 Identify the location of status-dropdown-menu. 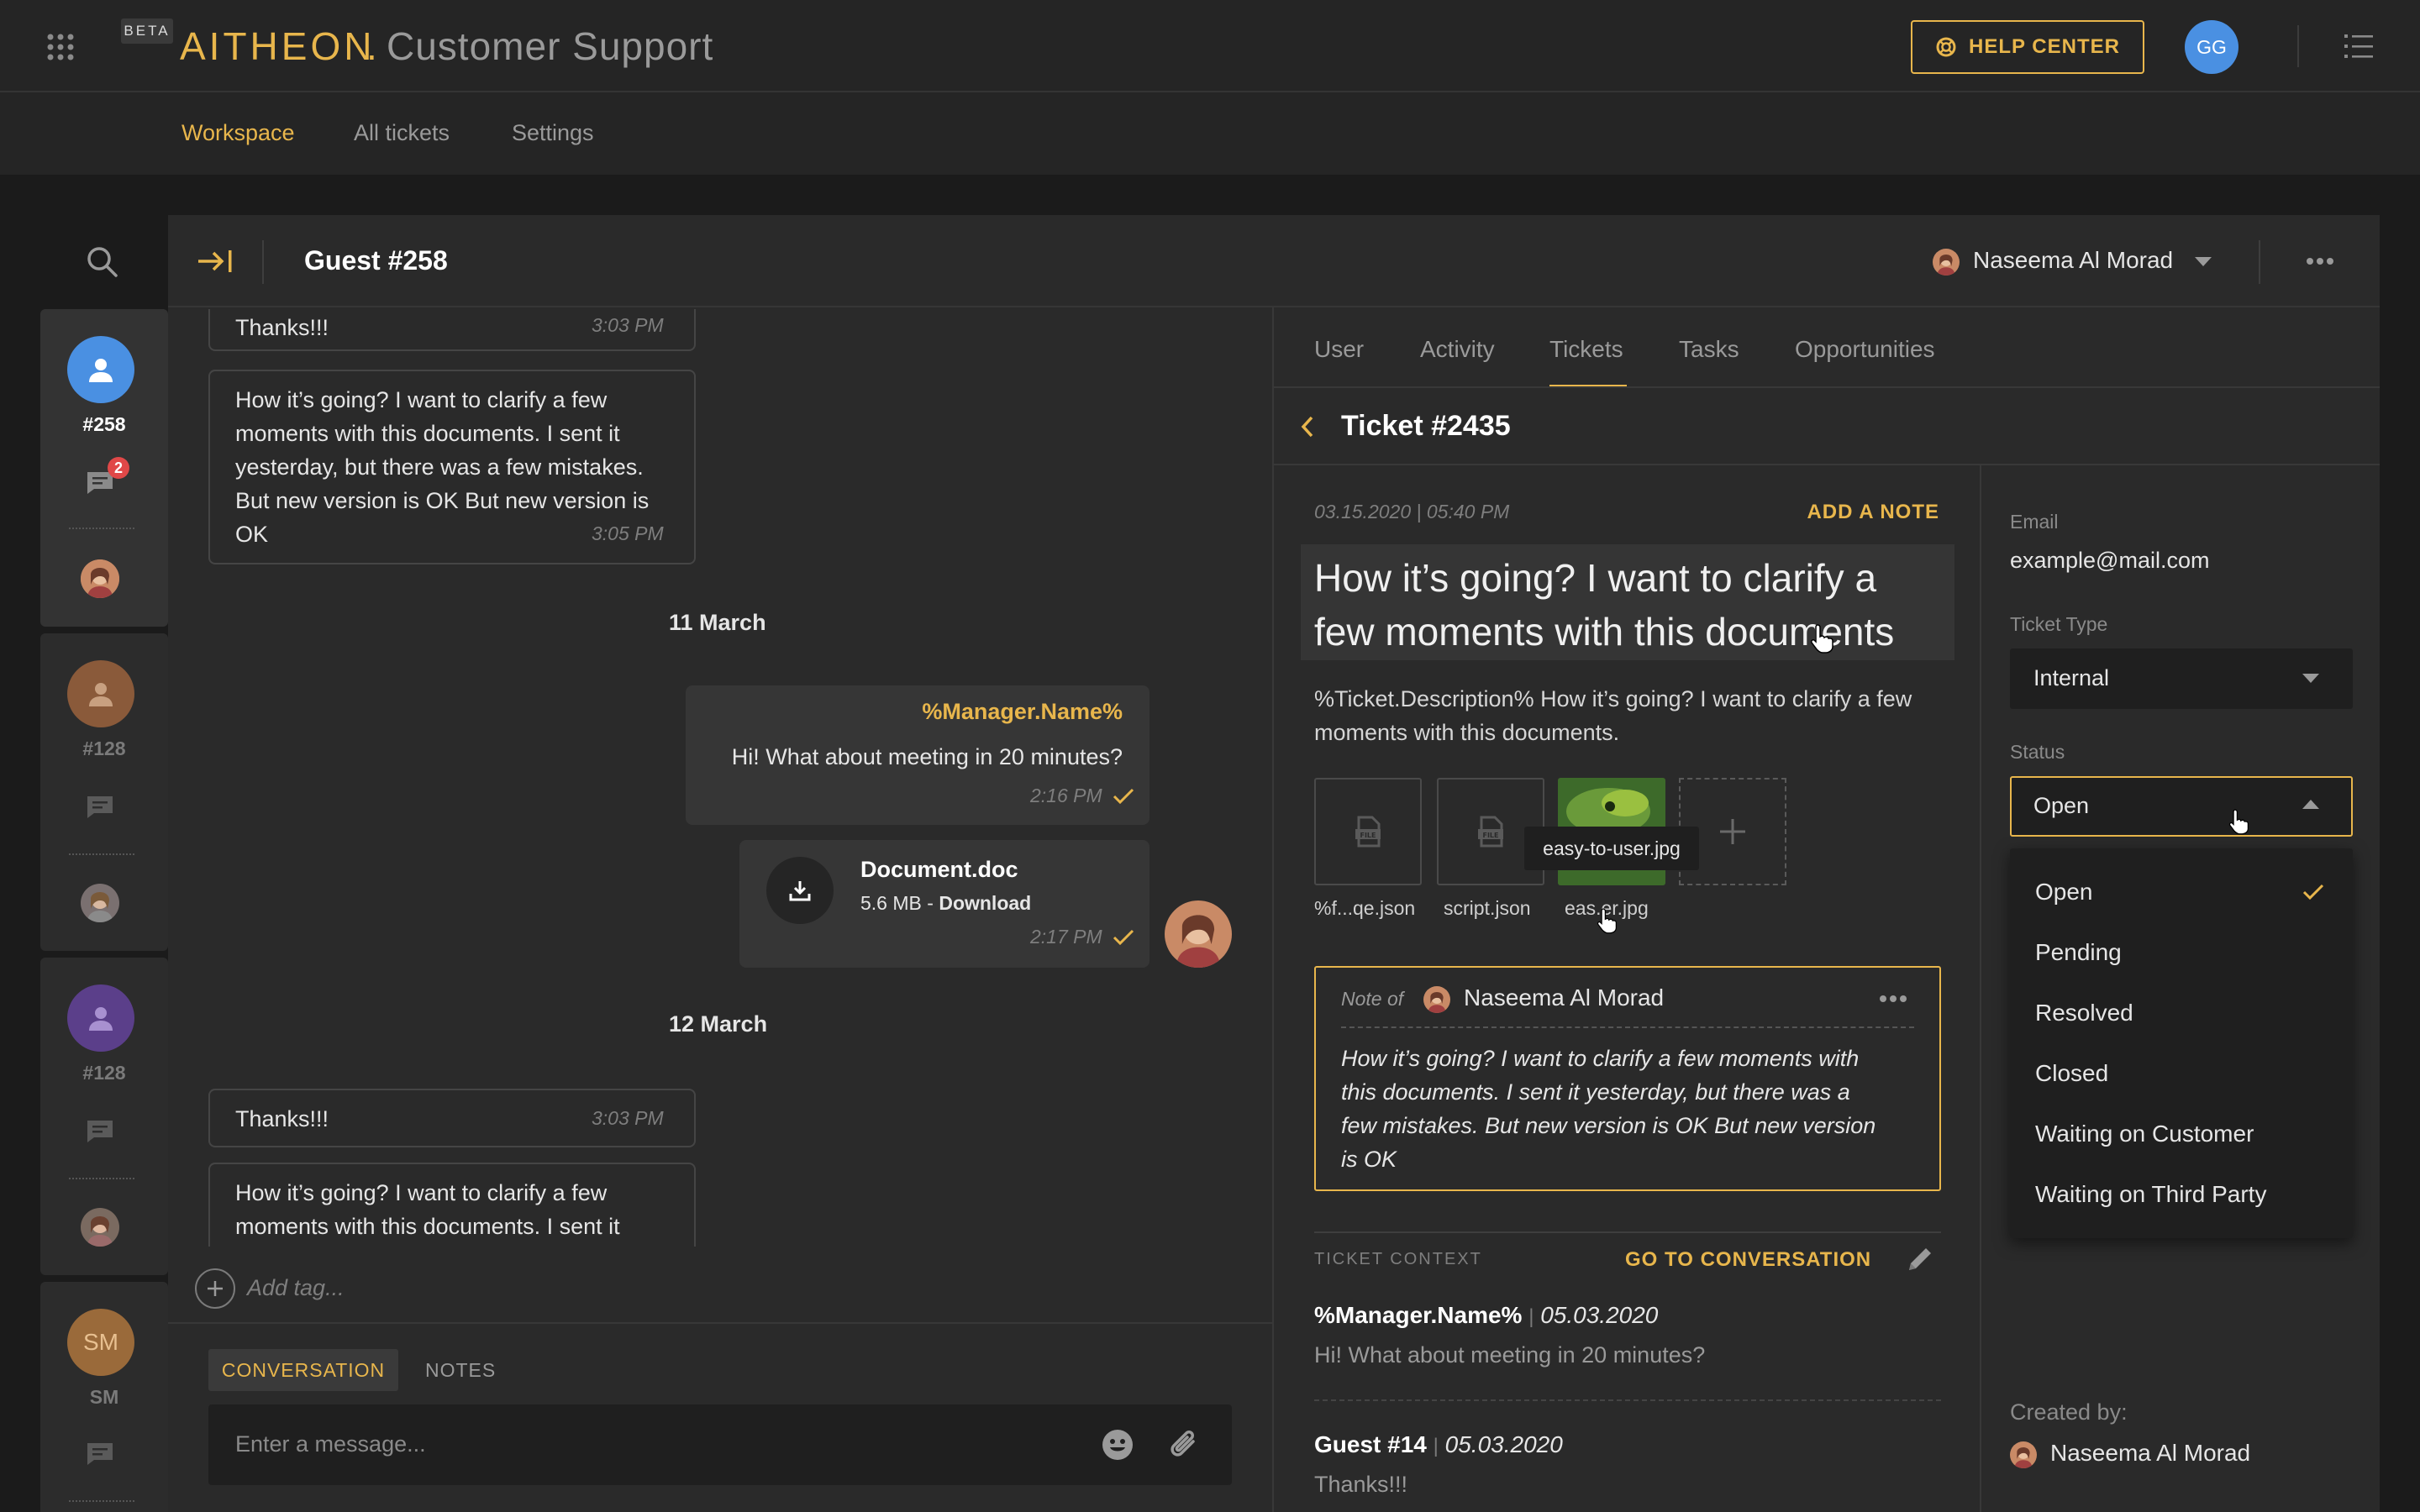
(2181, 1043).